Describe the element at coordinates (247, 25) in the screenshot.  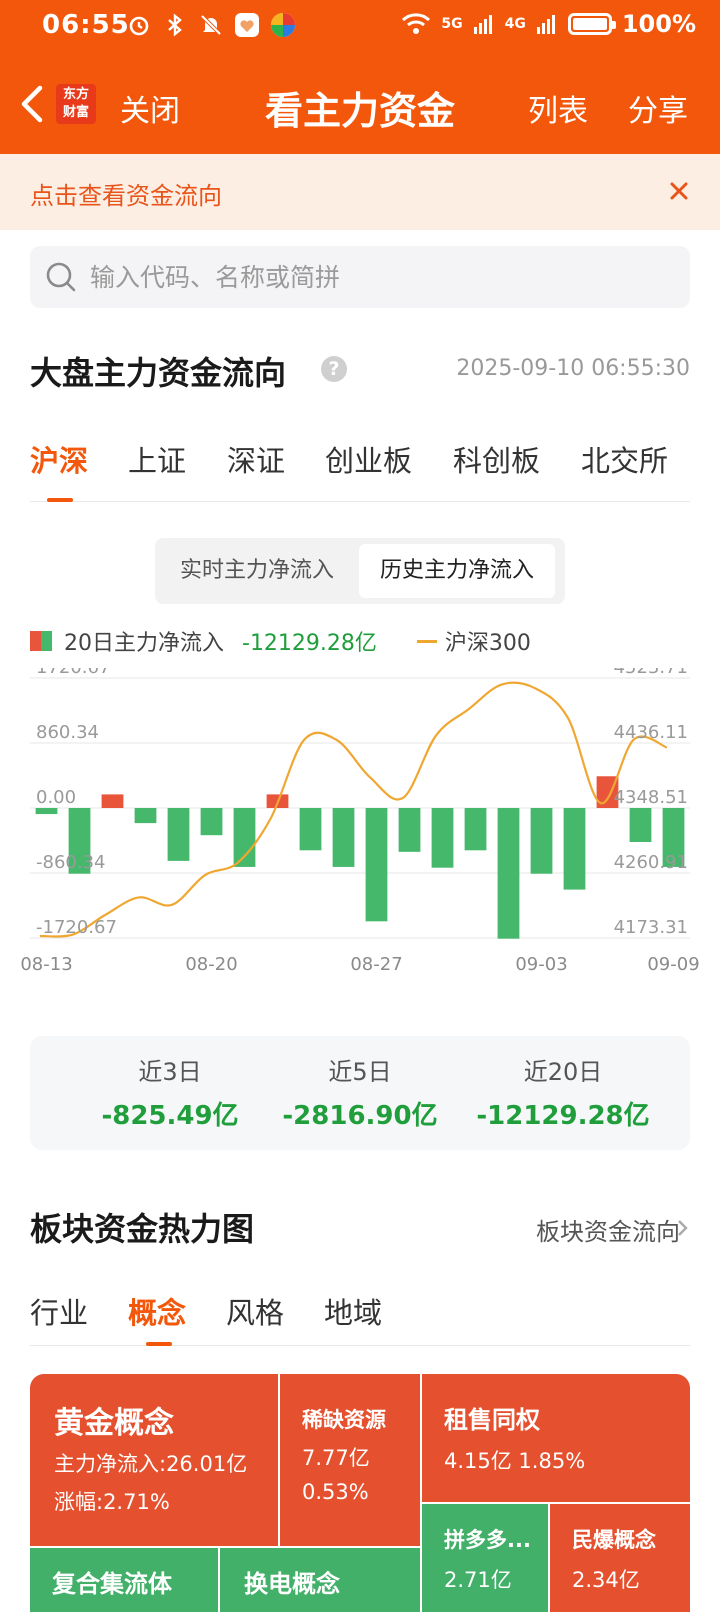
I see `heart-app-icon` at that location.